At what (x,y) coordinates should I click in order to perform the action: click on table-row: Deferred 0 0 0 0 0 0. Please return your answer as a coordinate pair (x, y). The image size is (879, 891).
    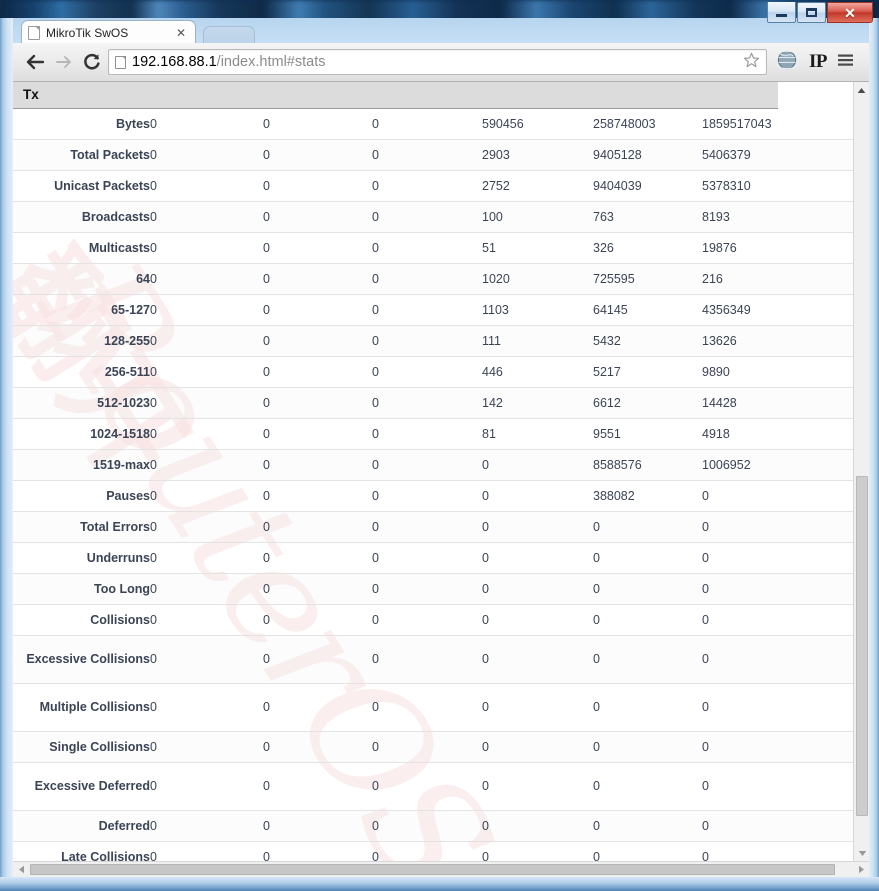
    Looking at the image, I should click on (433, 826).